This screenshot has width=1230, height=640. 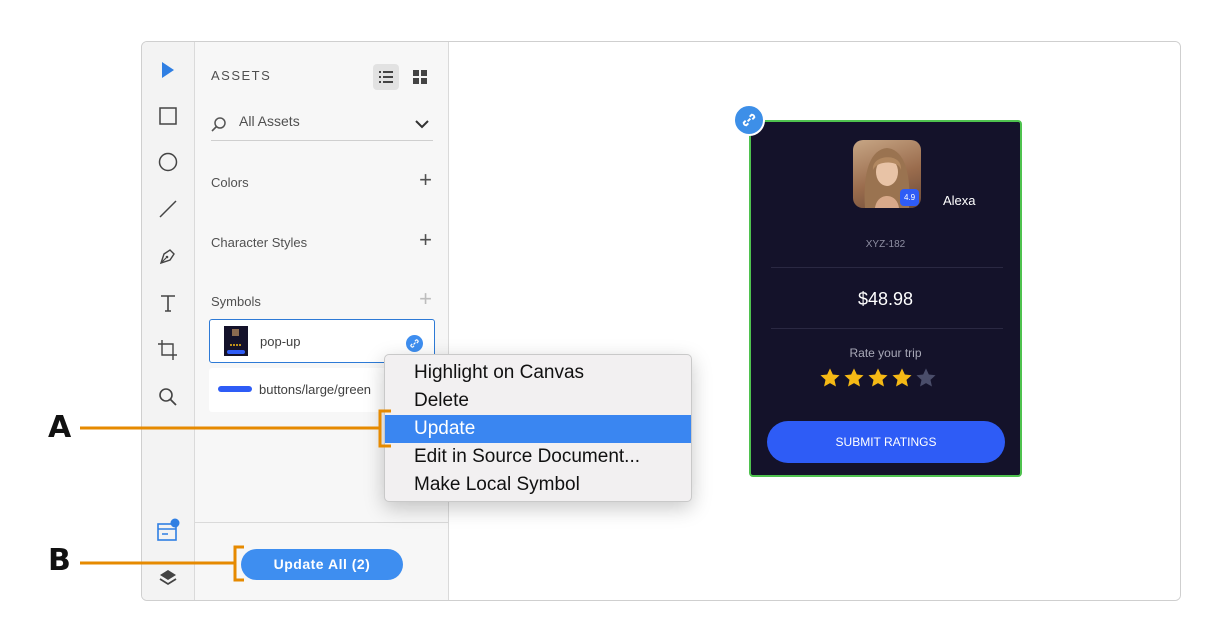 What do you see at coordinates (885, 244) in the screenshot?
I see `trip-code: XYZ-182` at bounding box center [885, 244].